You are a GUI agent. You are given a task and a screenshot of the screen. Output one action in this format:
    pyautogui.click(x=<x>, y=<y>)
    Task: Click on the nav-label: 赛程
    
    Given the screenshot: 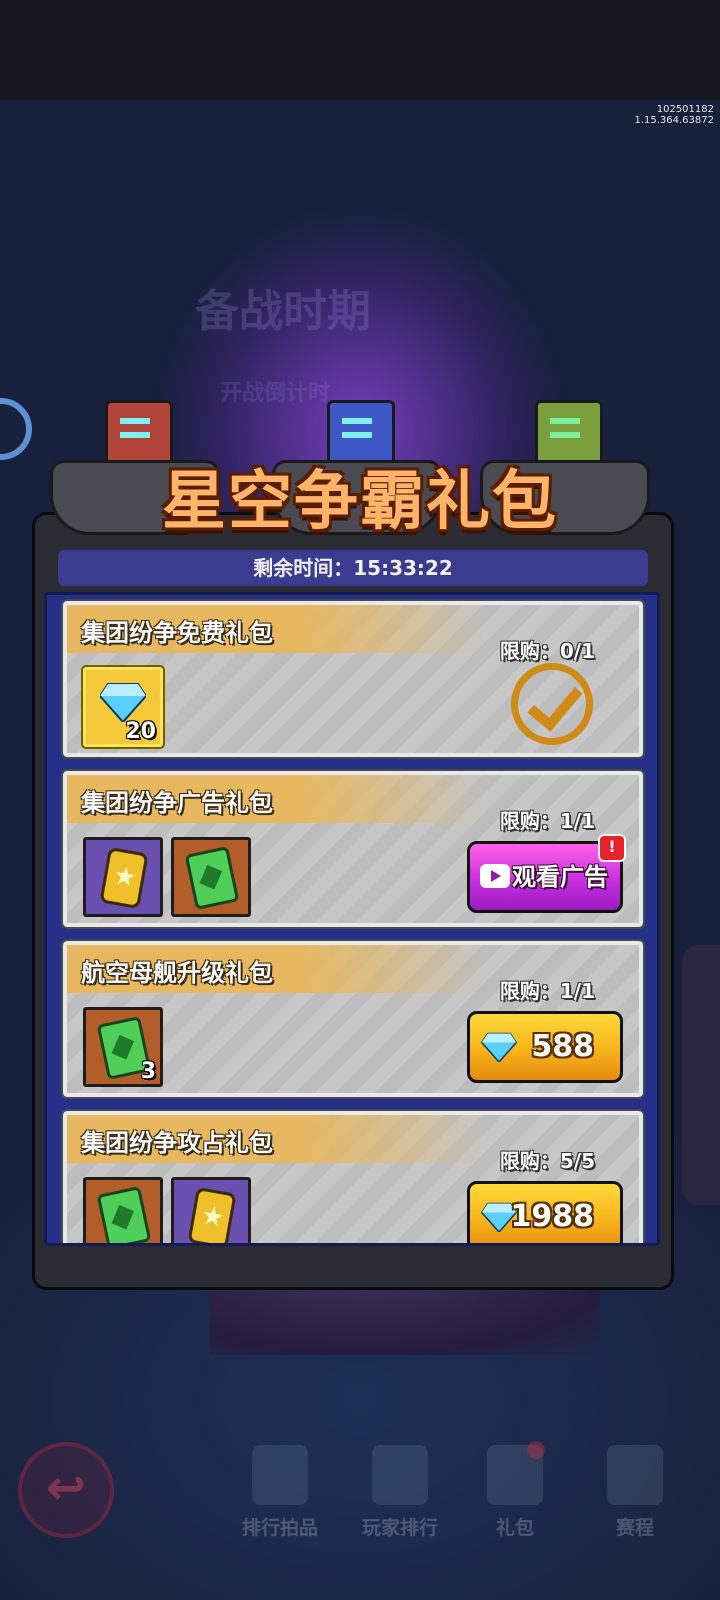 What is the action you would take?
    pyautogui.click(x=634, y=1528)
    